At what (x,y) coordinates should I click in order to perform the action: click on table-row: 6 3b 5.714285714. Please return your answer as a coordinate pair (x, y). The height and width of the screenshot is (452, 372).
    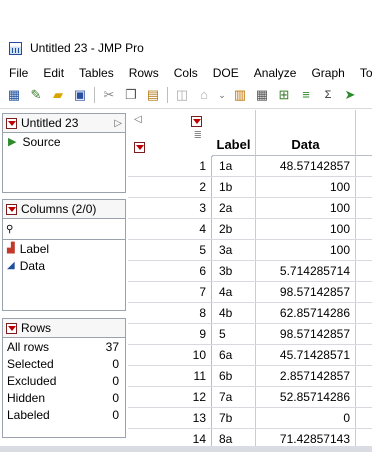
    Looking at the image, I should click on (250, 271).